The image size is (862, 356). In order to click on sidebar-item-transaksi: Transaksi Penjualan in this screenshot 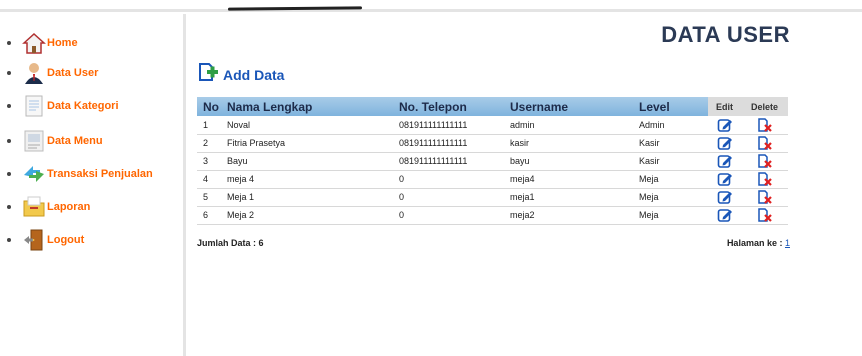, I will do `click(80, 174)`.